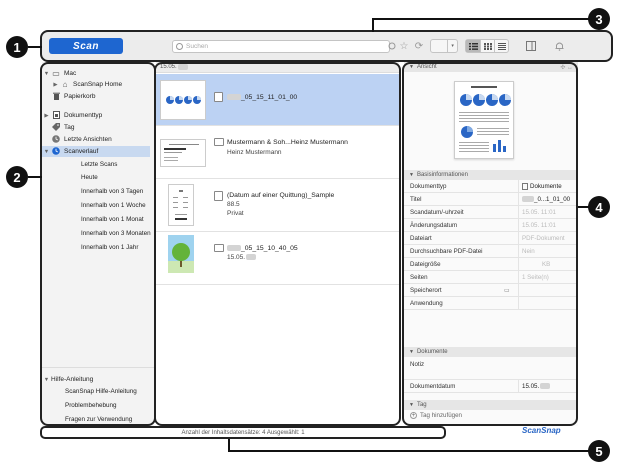 This screenshot has width=621, height=466. Describe the element at coordinates (17, 177) in the screenshot. I see `callout-2: 2` at that location.